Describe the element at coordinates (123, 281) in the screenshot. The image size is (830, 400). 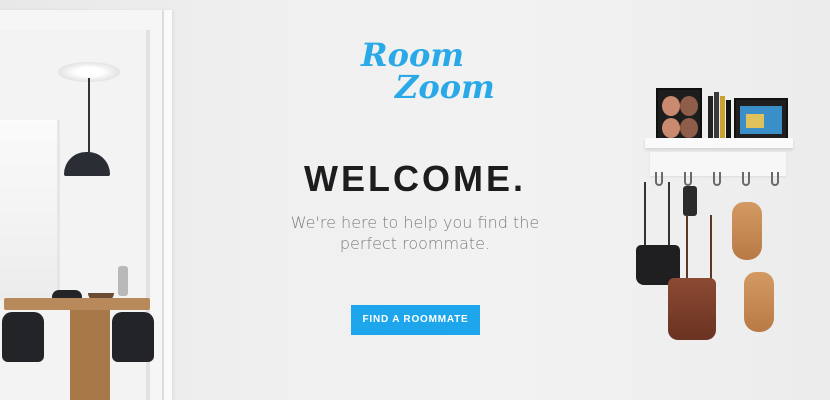
I see `vase-with-branches` at that location.